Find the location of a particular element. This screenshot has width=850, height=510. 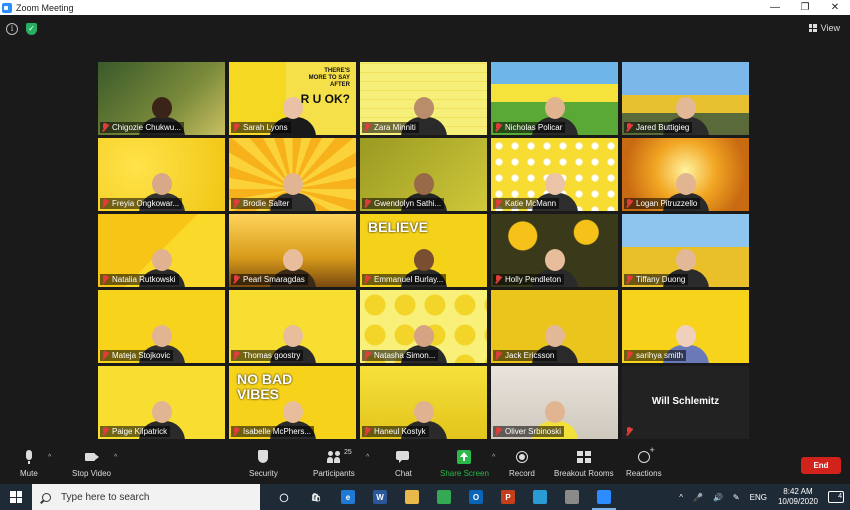

meeting-info-icon: i is located at coordinates (12, 29).